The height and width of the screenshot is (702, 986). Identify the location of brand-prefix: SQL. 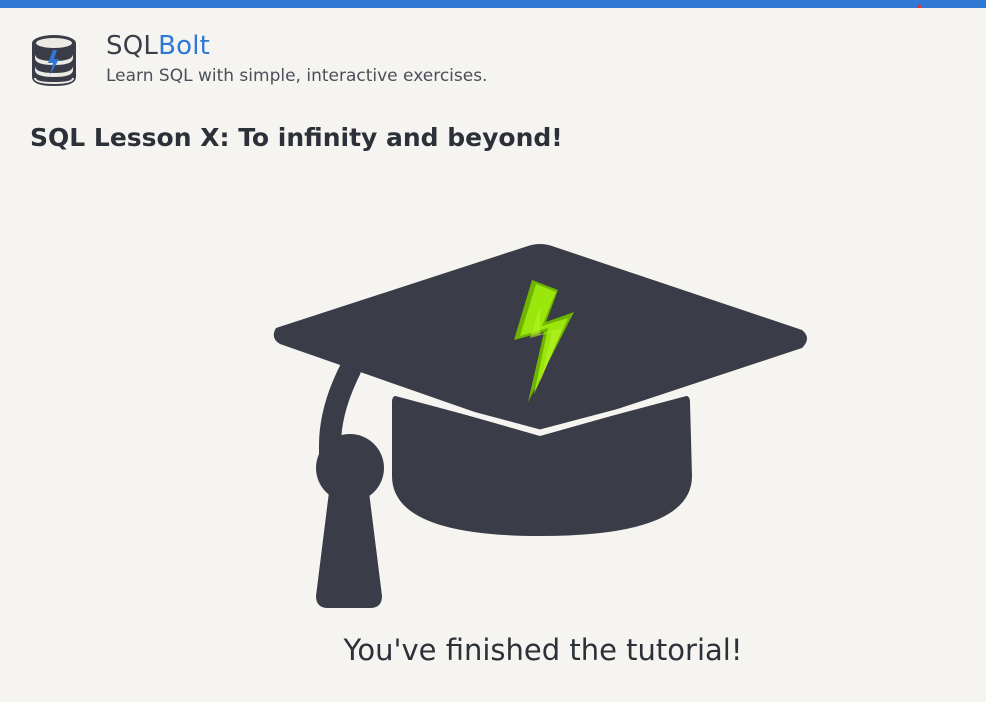
(132, 46).